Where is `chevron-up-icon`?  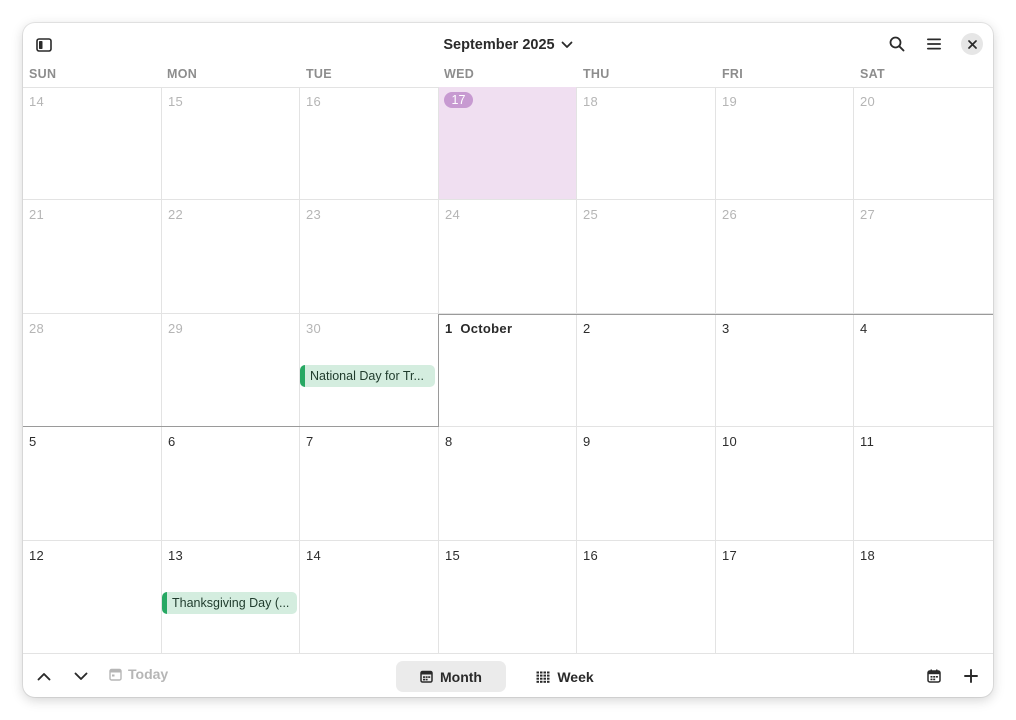
chevron-up-icon is located at coordinates (44, 676).